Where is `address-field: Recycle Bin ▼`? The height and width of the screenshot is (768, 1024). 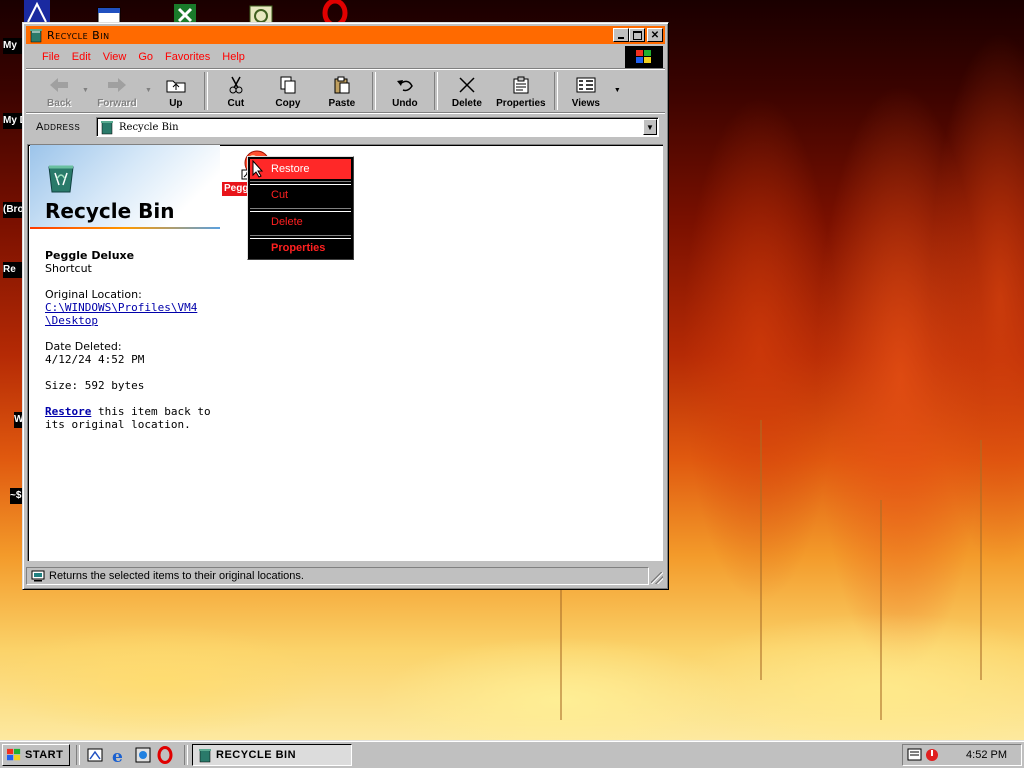
address-field: Recycle Bin ▼ is located at coordinates (377, 127).